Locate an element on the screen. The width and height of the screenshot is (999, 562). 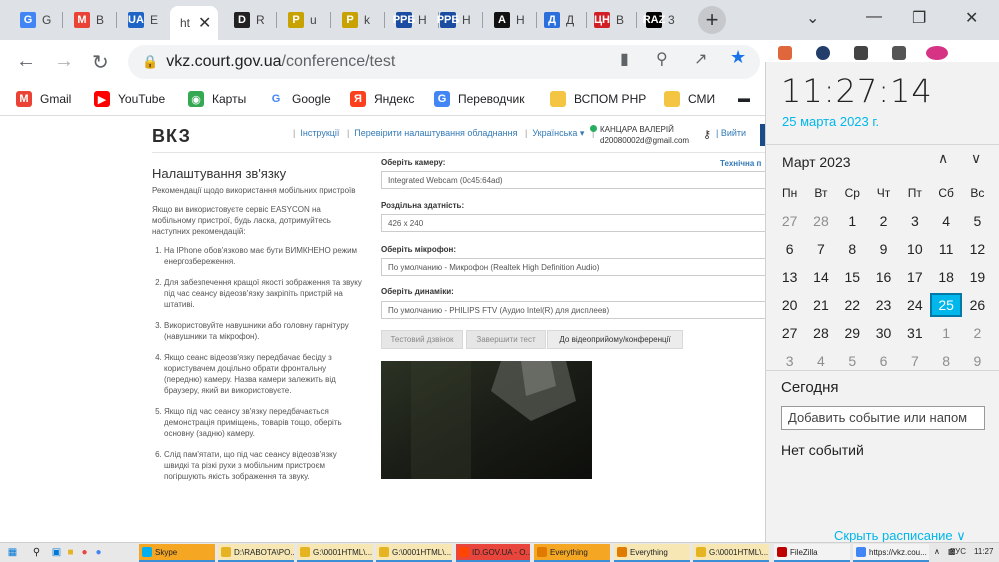
calendar-day: 8 is located at coordinates (852, 249).